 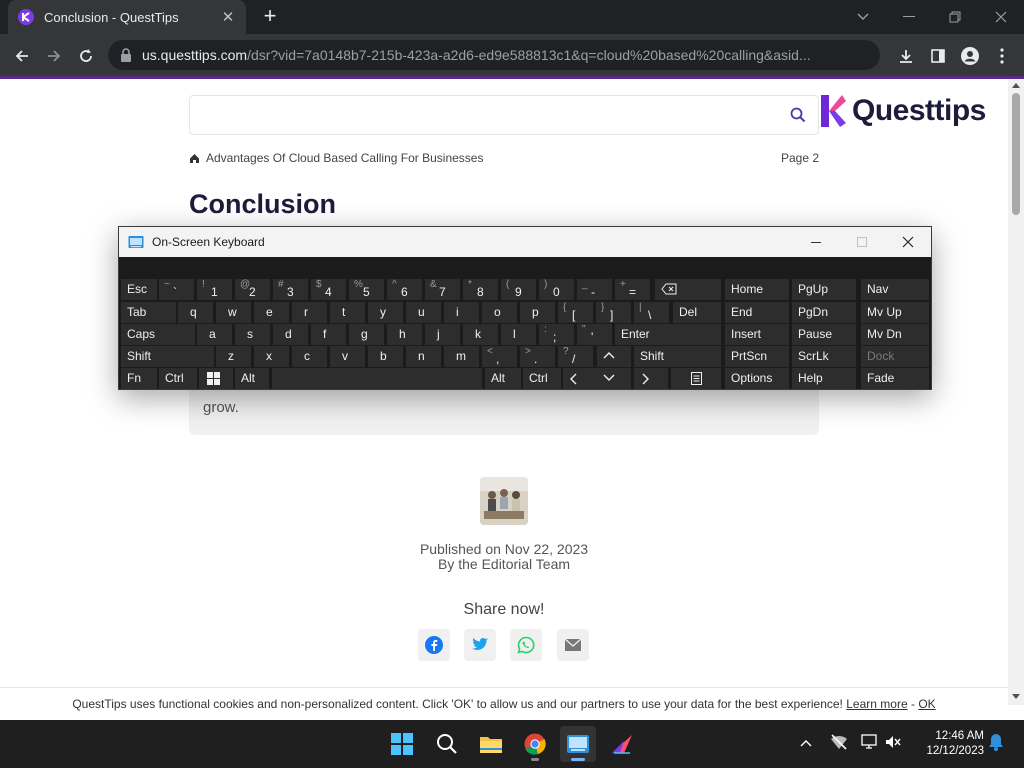 I want to click on key-o: o, so click(x=499, y=312).